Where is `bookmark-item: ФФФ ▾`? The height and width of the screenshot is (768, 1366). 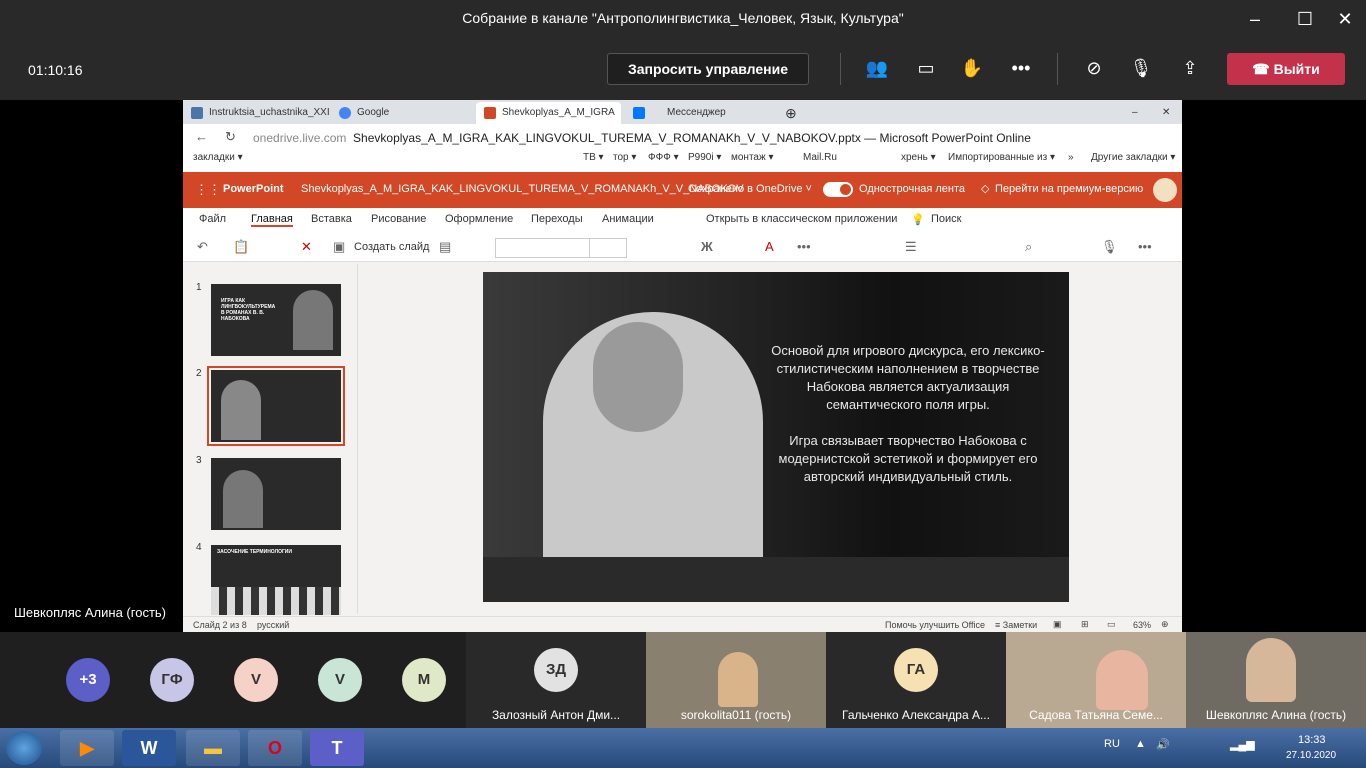
bookmark-item: ФФФ ▾ is located at coordinates (663, 157).